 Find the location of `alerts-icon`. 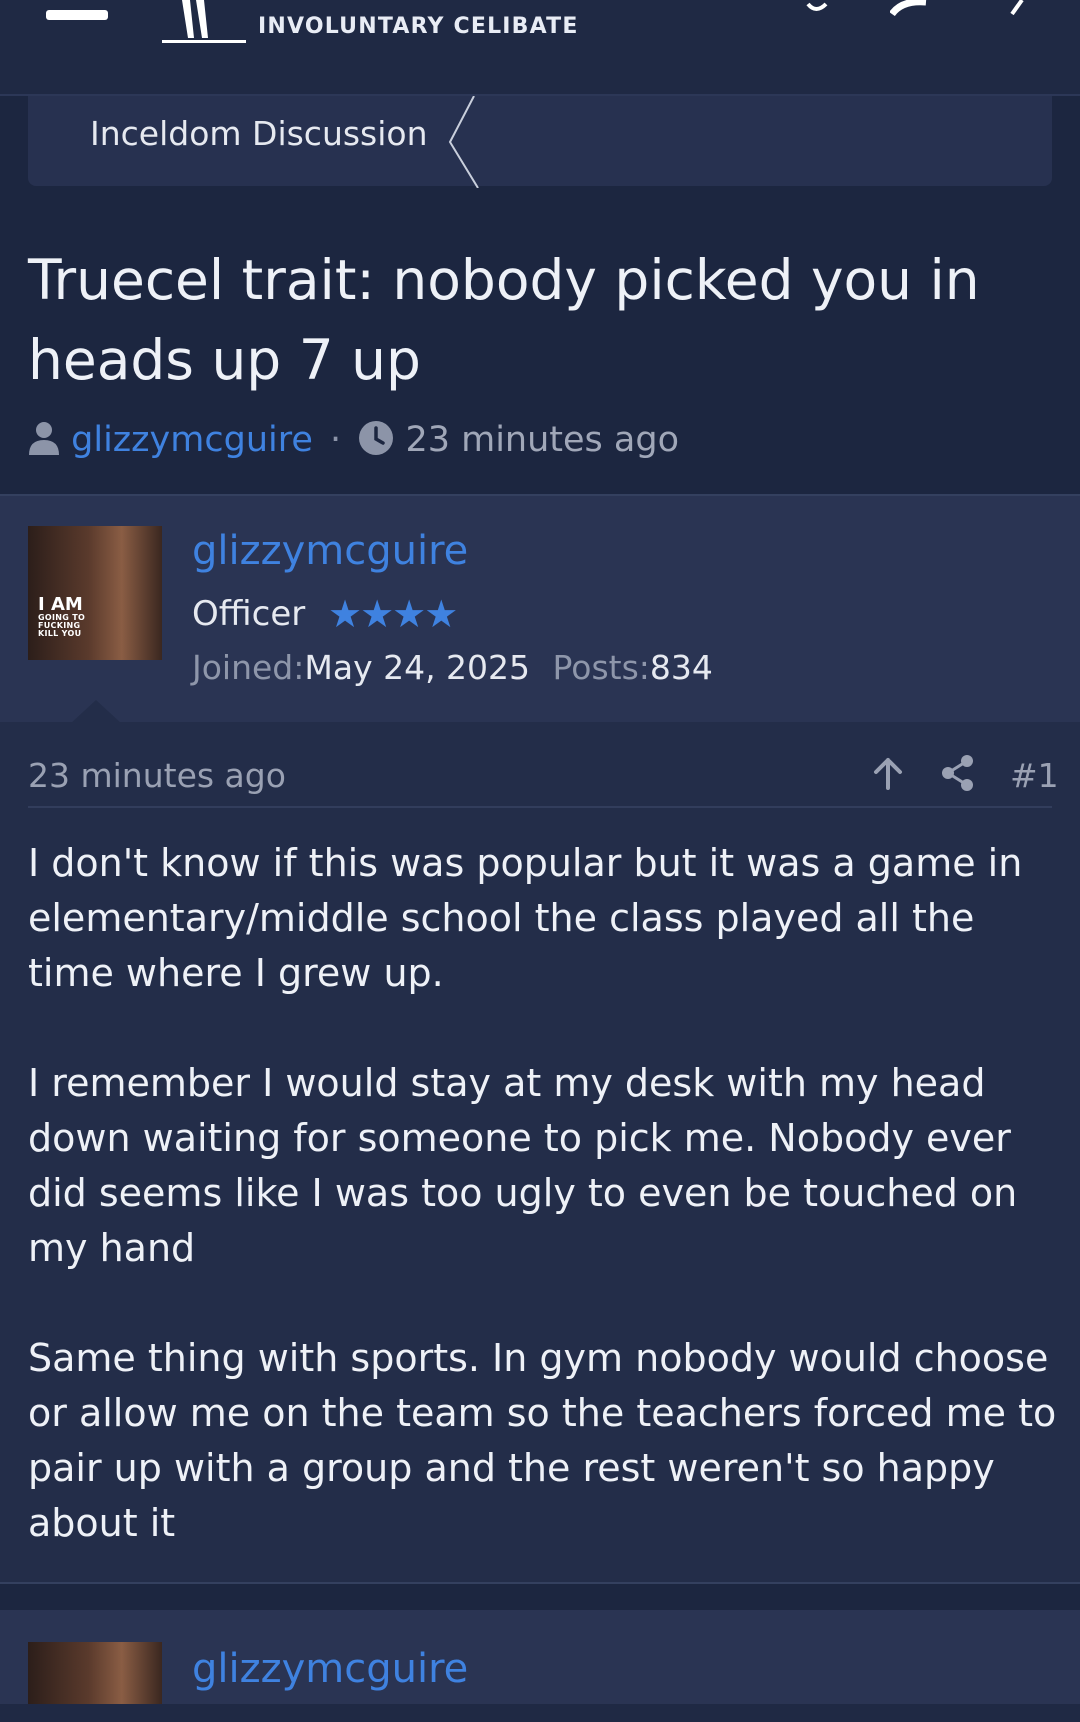

alerts-icon is located at coordinates (1018, 8).